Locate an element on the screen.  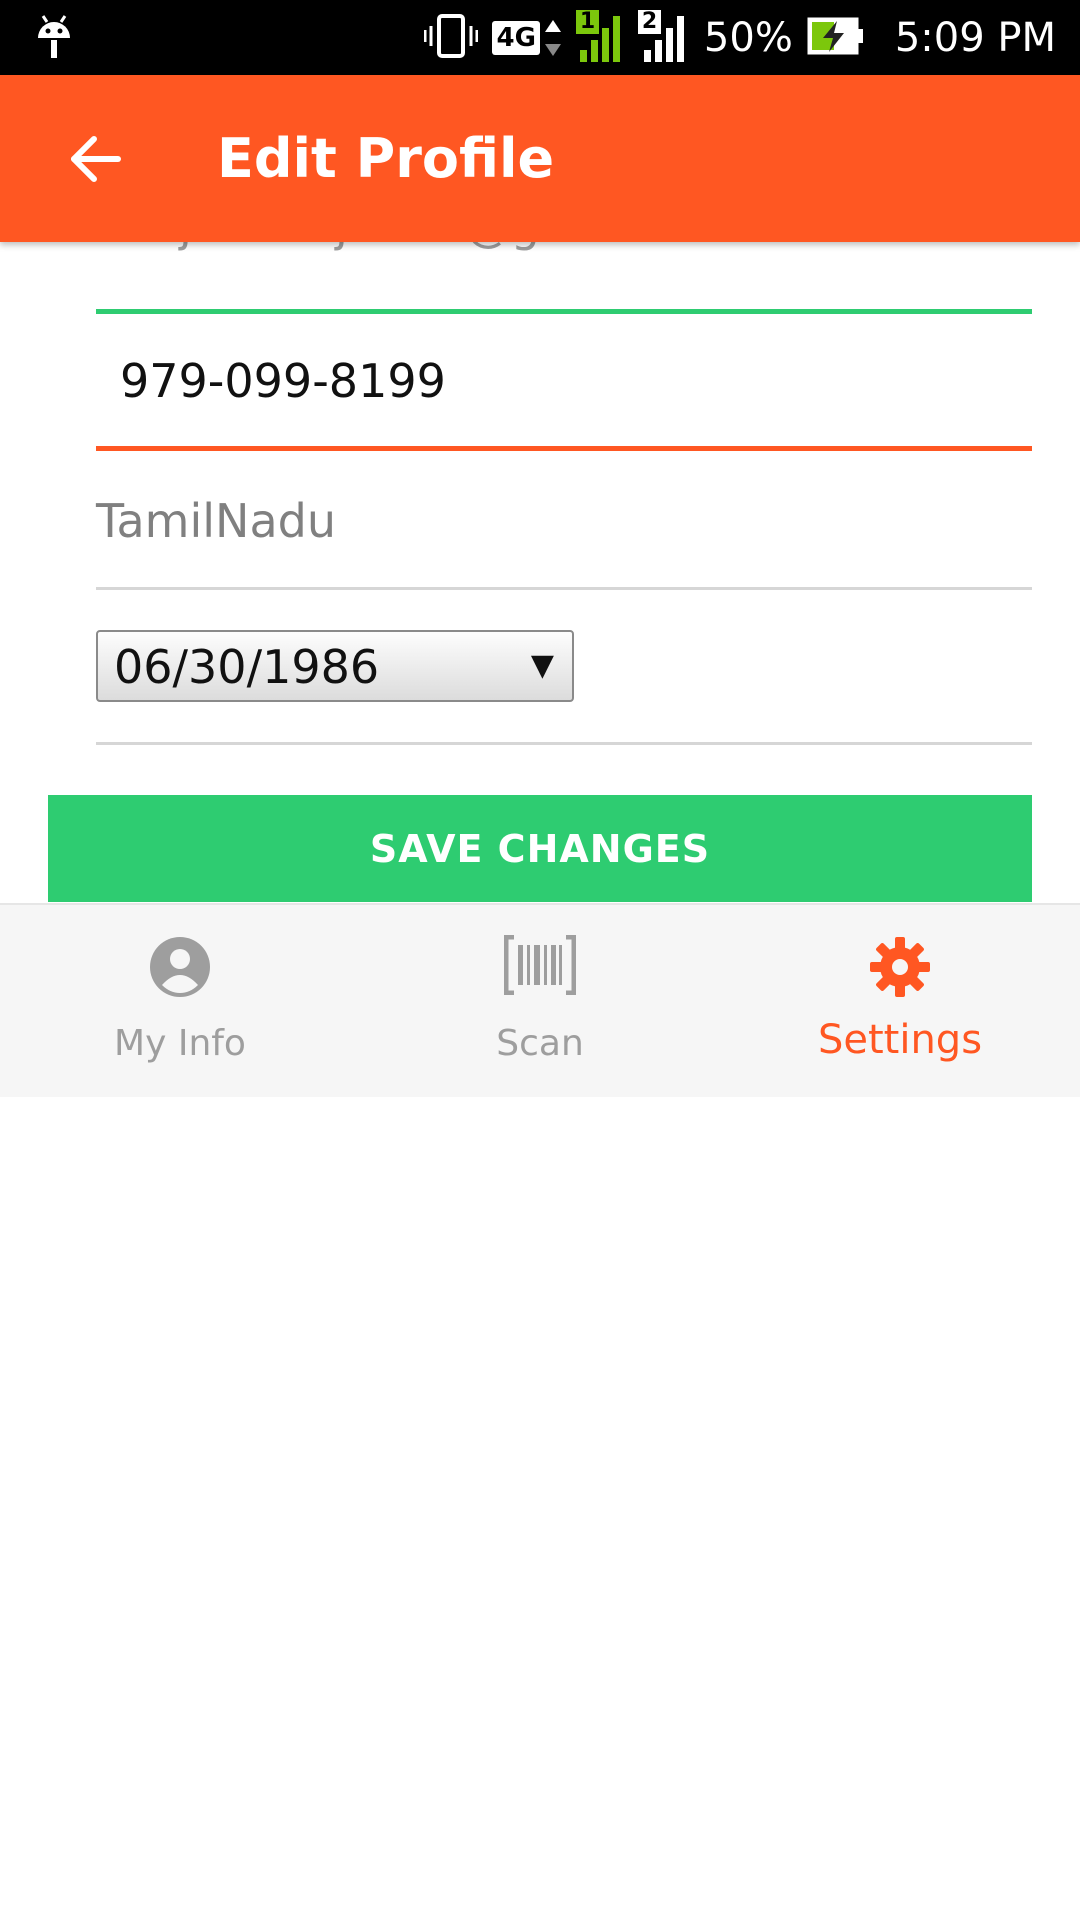
signal-sim2-icon: 2 is located at coordinates (663, 36).